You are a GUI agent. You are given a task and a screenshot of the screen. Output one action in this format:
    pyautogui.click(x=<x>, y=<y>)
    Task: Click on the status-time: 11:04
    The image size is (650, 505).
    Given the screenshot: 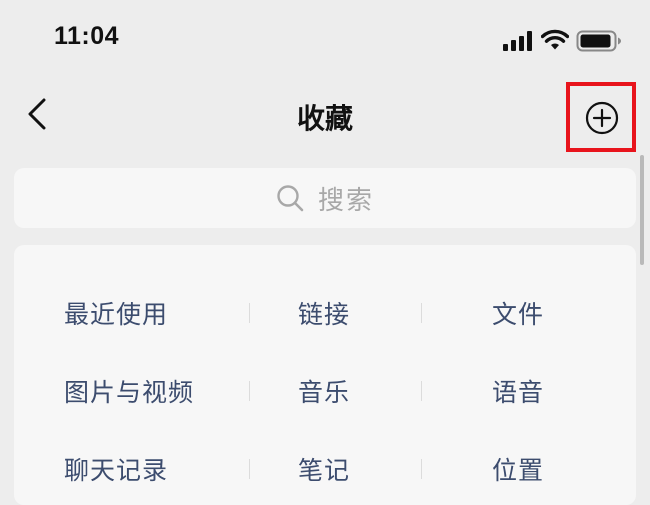 What is the action you would take?
    pyautogui.click(x=87, y=36)
    